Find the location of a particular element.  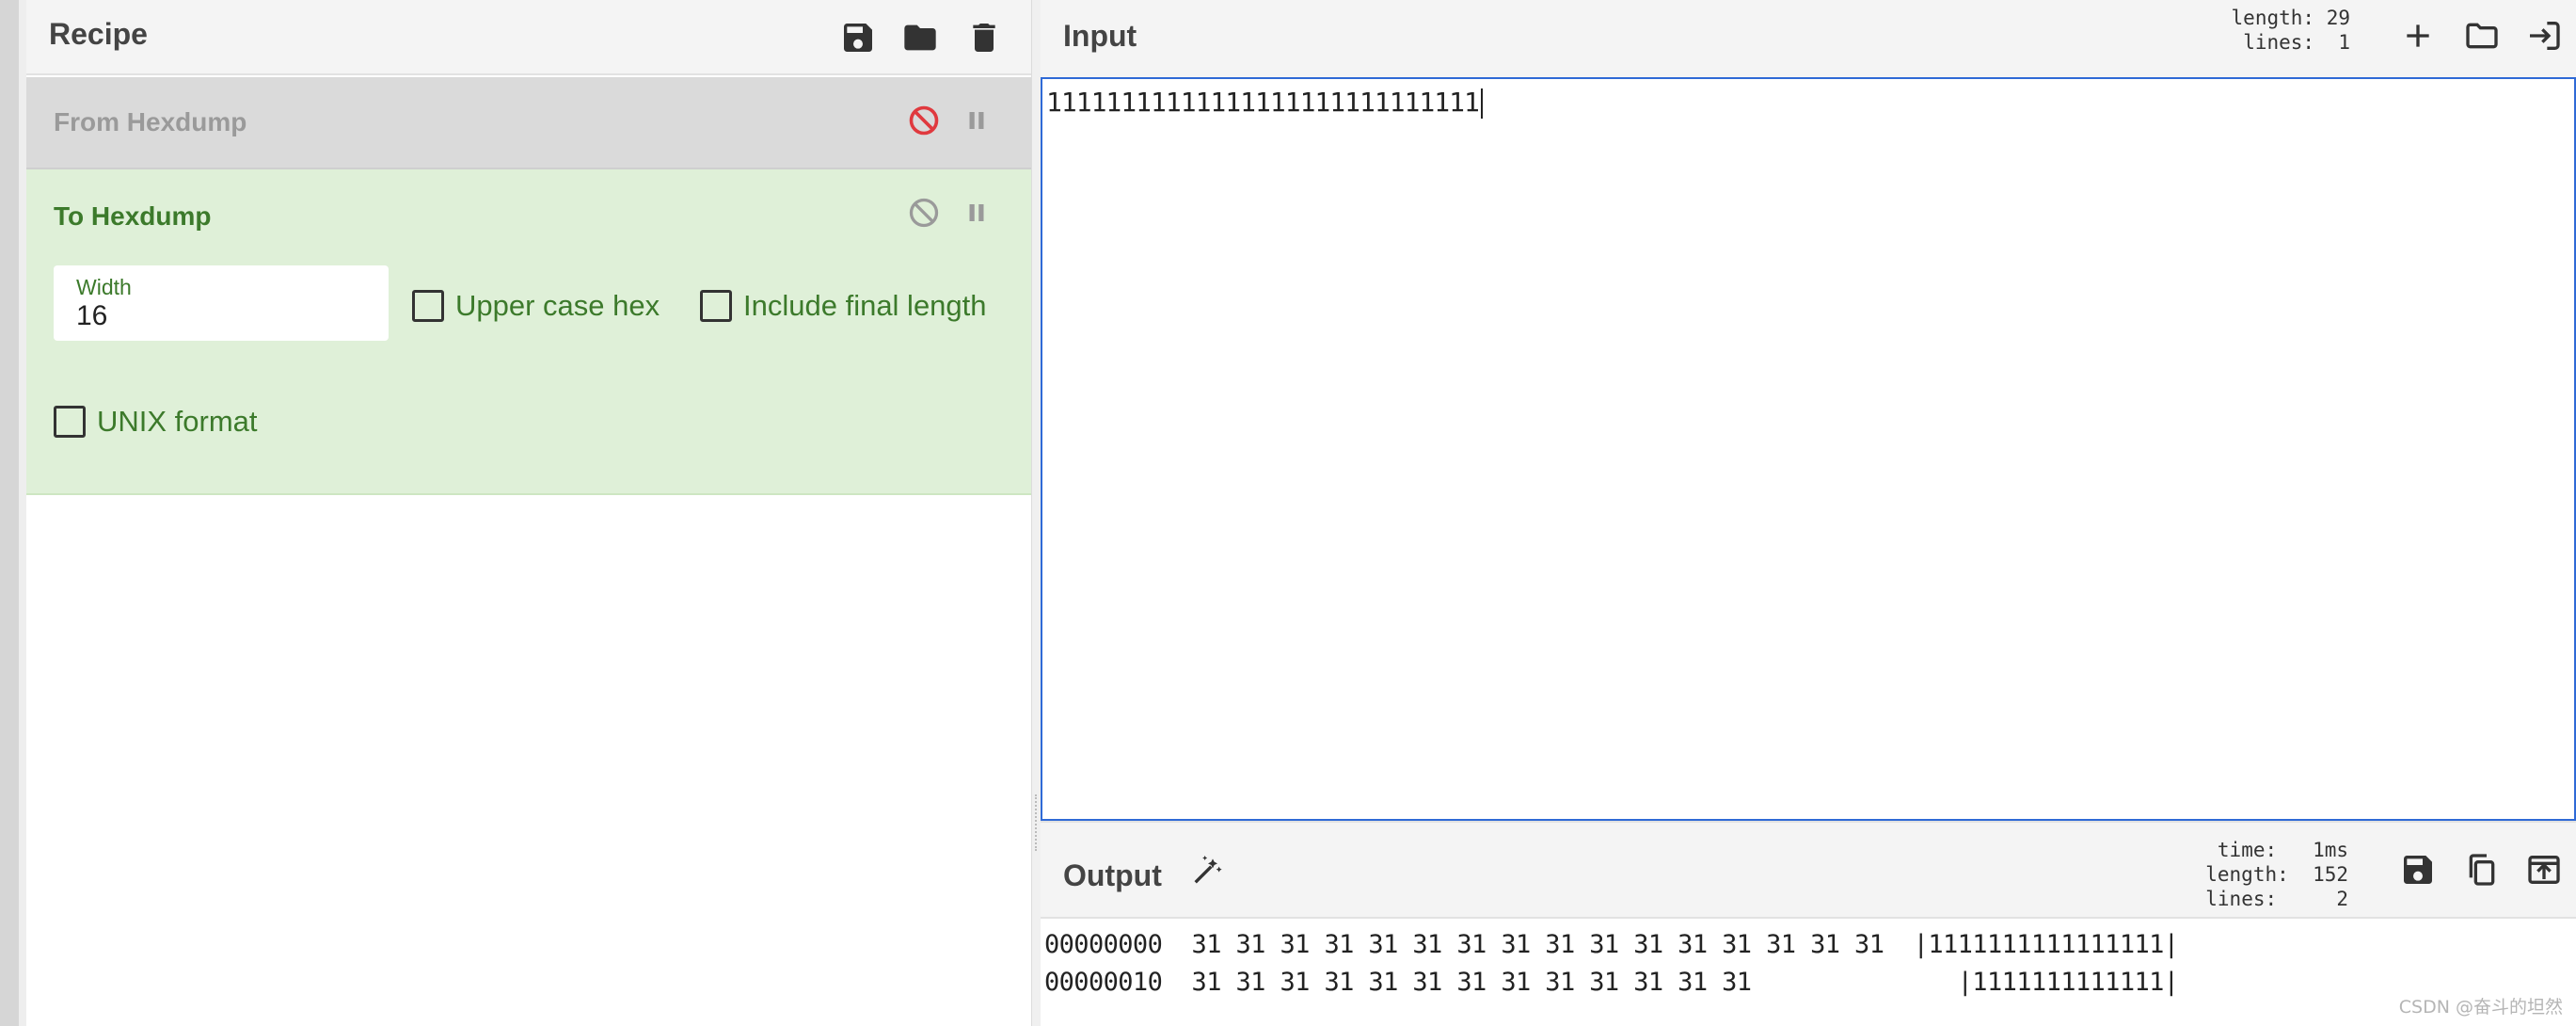

operation-title: To Hexdump is located at coordinates (133, 216).